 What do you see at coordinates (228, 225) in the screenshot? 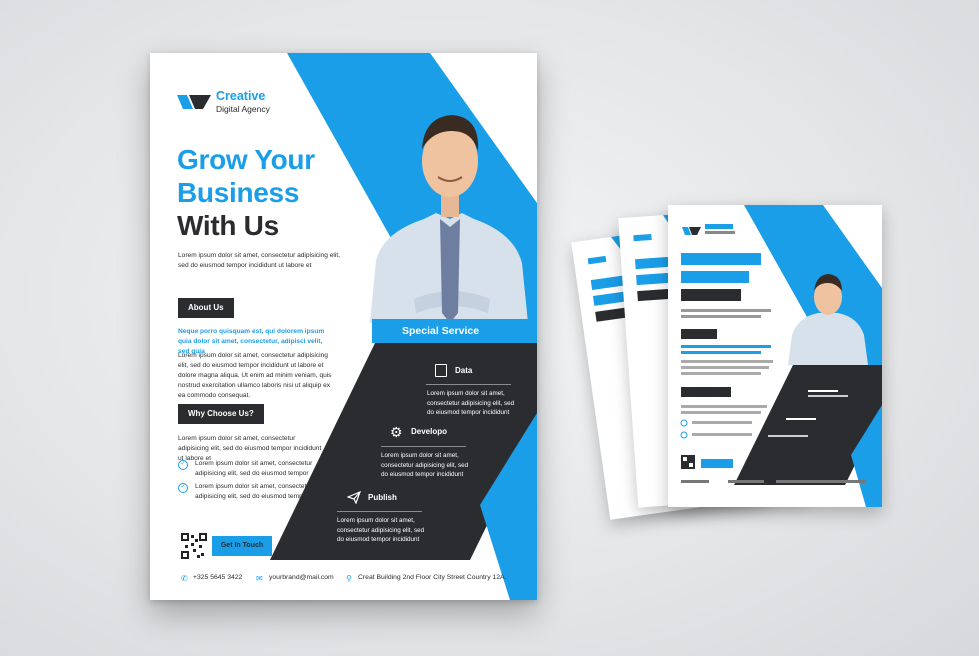
I see `headline-line-3: With Us` at bounding box center [228, 225].